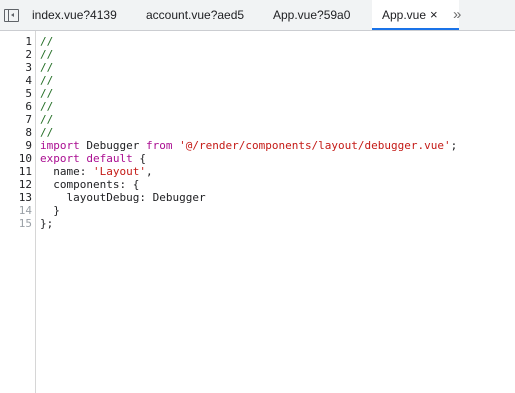  What do you see at coordinates (457, 15) in the screenshot?
I see `more-tabs-icon: »` at bounding box center [457, 15].